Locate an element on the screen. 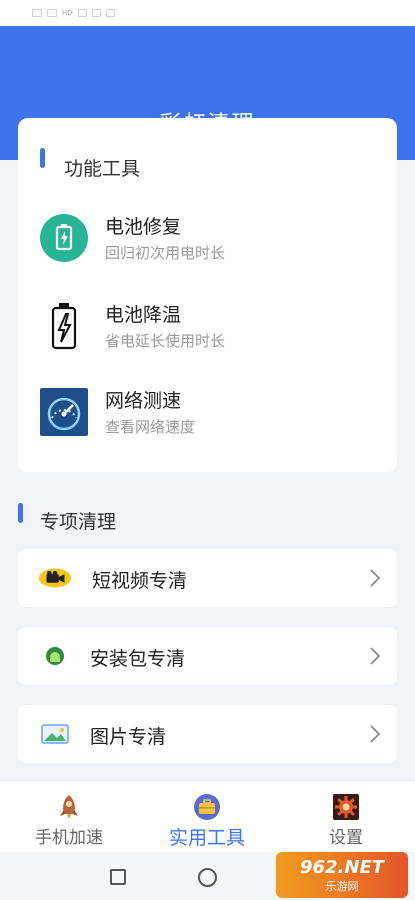  tab-phone-boost: 手机加速 is located at coordinates (69, 817).